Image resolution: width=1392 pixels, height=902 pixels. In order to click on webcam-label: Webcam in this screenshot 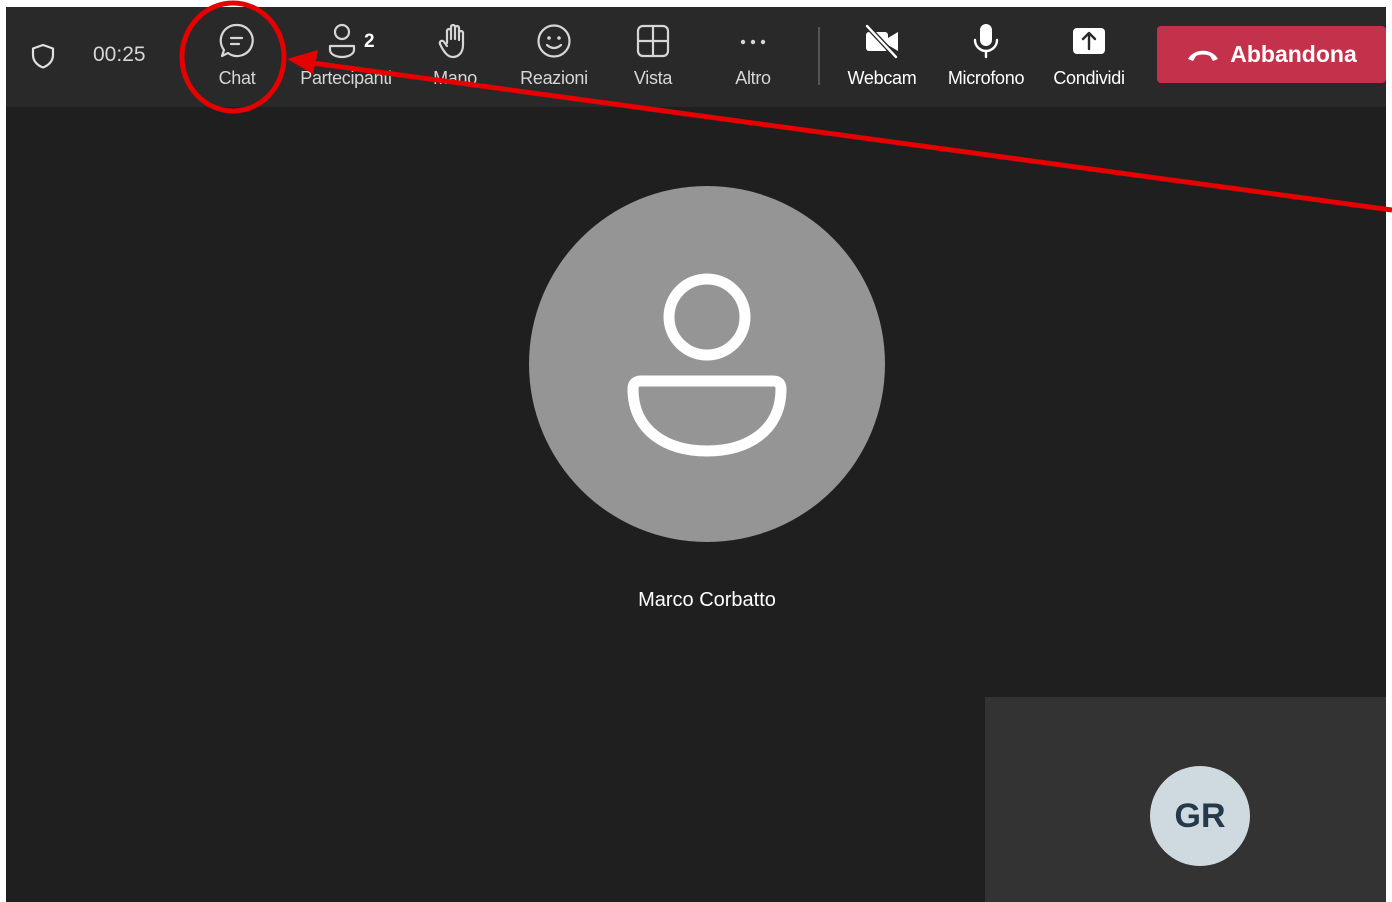, I will do `click(882, 78)`.